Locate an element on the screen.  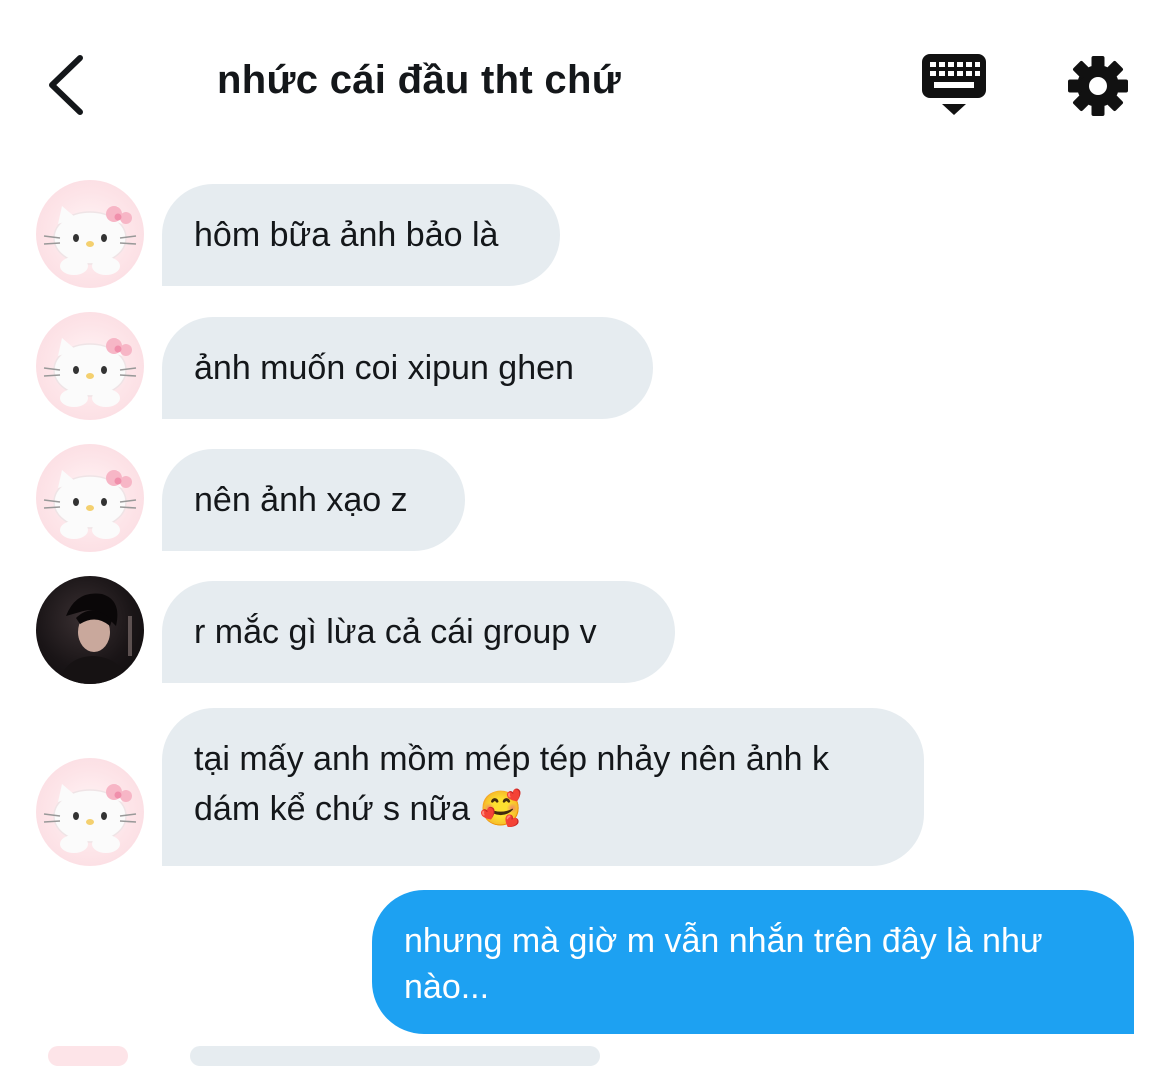
gear-icon is located at coordinates (1098, 86).